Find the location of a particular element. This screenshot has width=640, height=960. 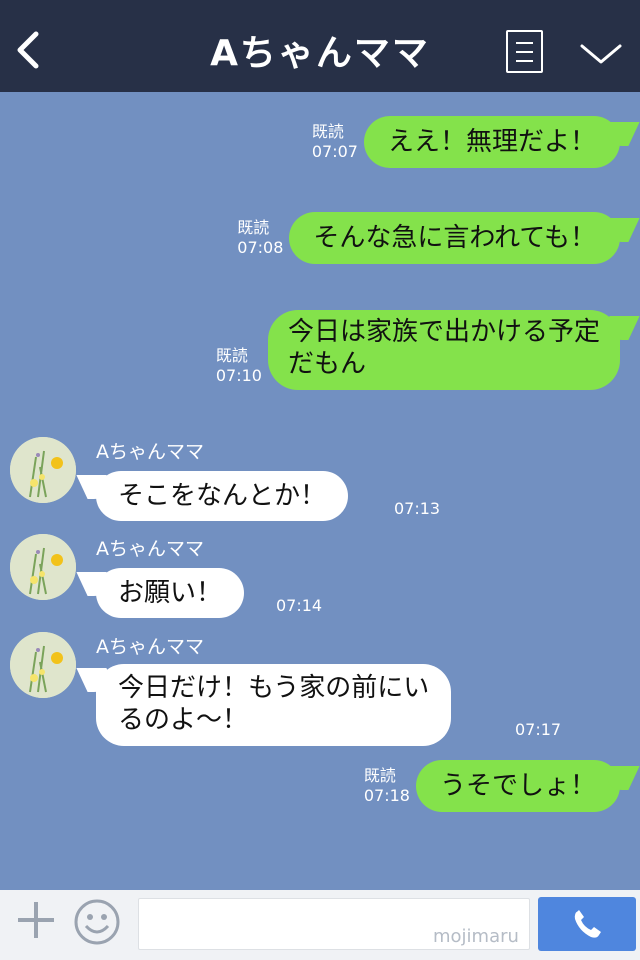

menu-button is located at coordinates (524, 51).